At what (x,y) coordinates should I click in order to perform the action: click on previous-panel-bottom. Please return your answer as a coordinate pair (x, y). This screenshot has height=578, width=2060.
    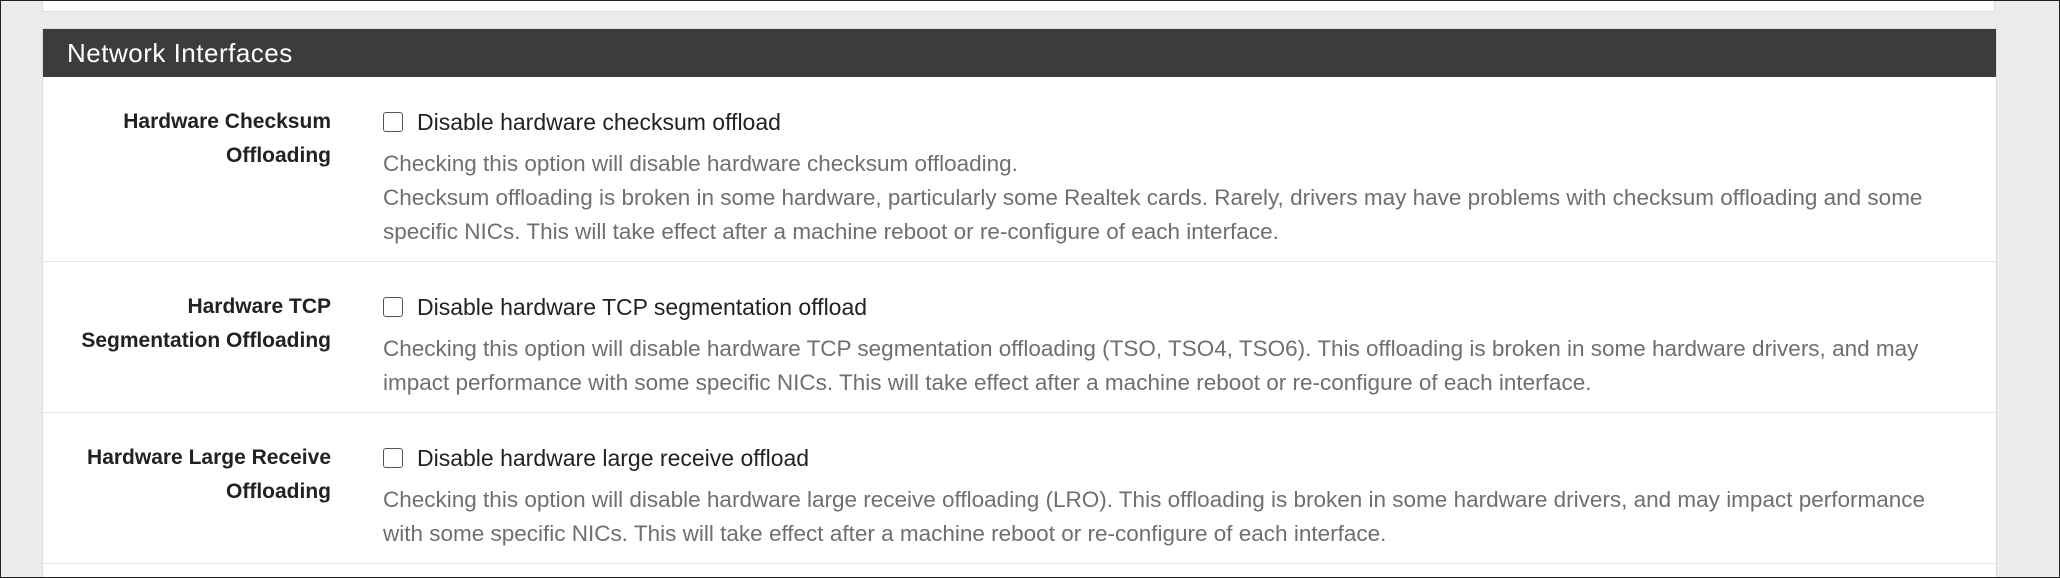
    Looking at the image, I should click on (1018, 6).